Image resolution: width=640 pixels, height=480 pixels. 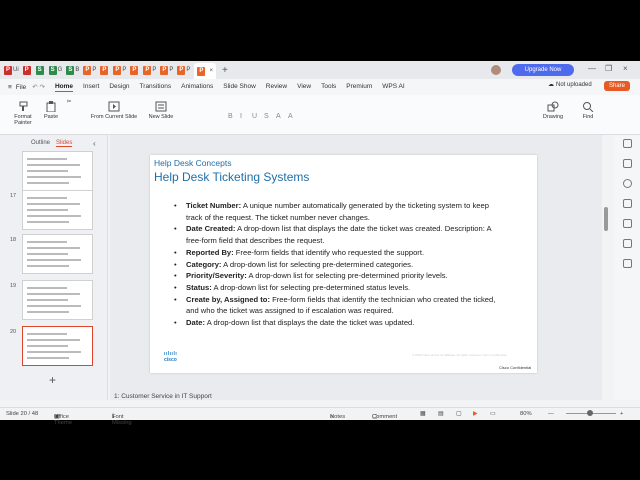 What do you see at coordinates (119, 87) in the screenshot?
I see `menu-design: Design` at bounding box center [119, 87].